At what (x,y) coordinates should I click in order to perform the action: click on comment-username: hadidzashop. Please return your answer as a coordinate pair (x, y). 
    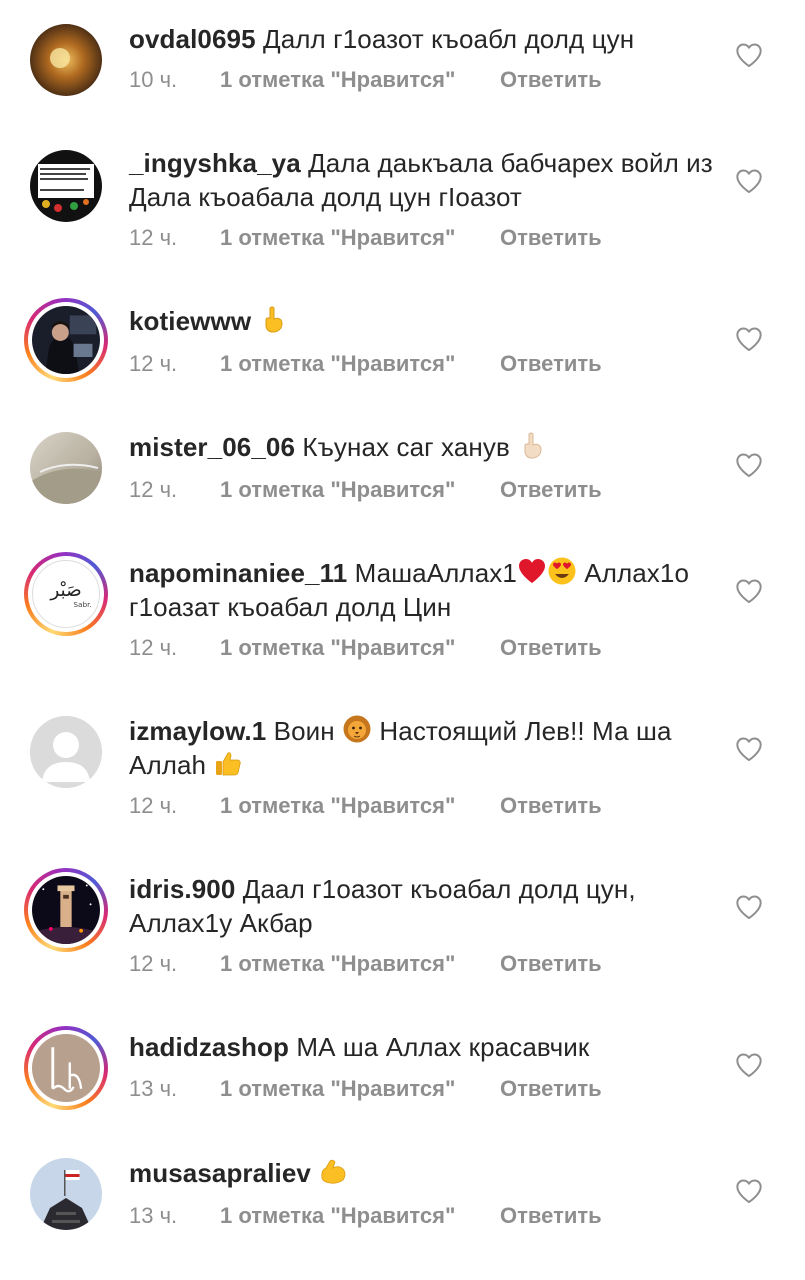
    Looking at the image, I should click on (209, 1047).